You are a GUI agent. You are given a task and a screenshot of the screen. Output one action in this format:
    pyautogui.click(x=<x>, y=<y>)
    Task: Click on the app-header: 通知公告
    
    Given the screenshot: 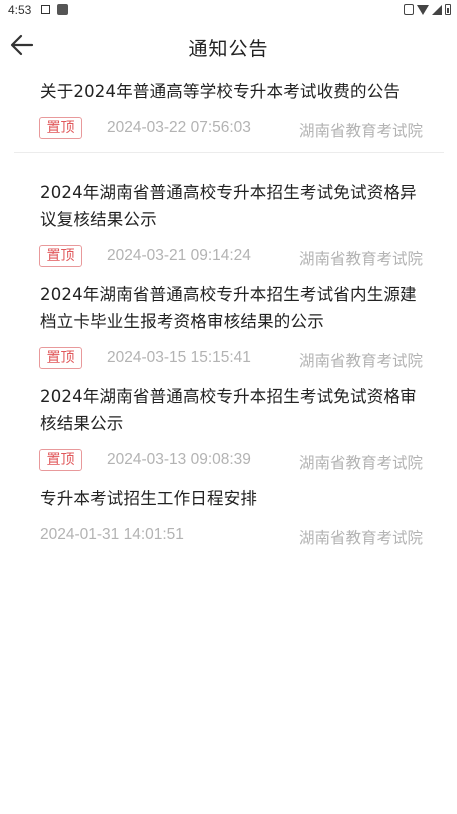 What is the action you would take?
    pyautogui.click(x=228, y=46)
    